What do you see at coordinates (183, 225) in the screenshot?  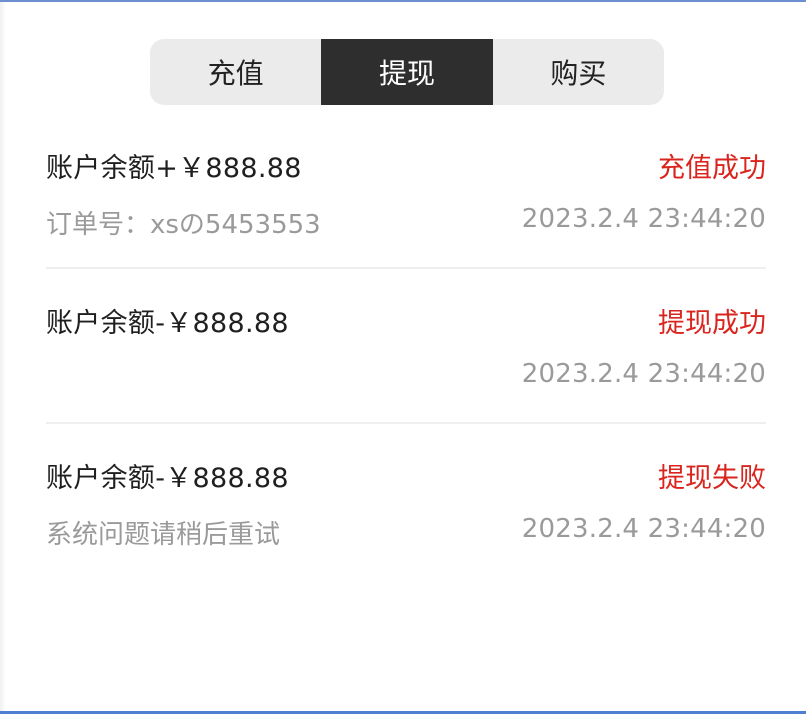 I see `order-number: 订单号：xsの5453553` at bounding box center [183, 225].